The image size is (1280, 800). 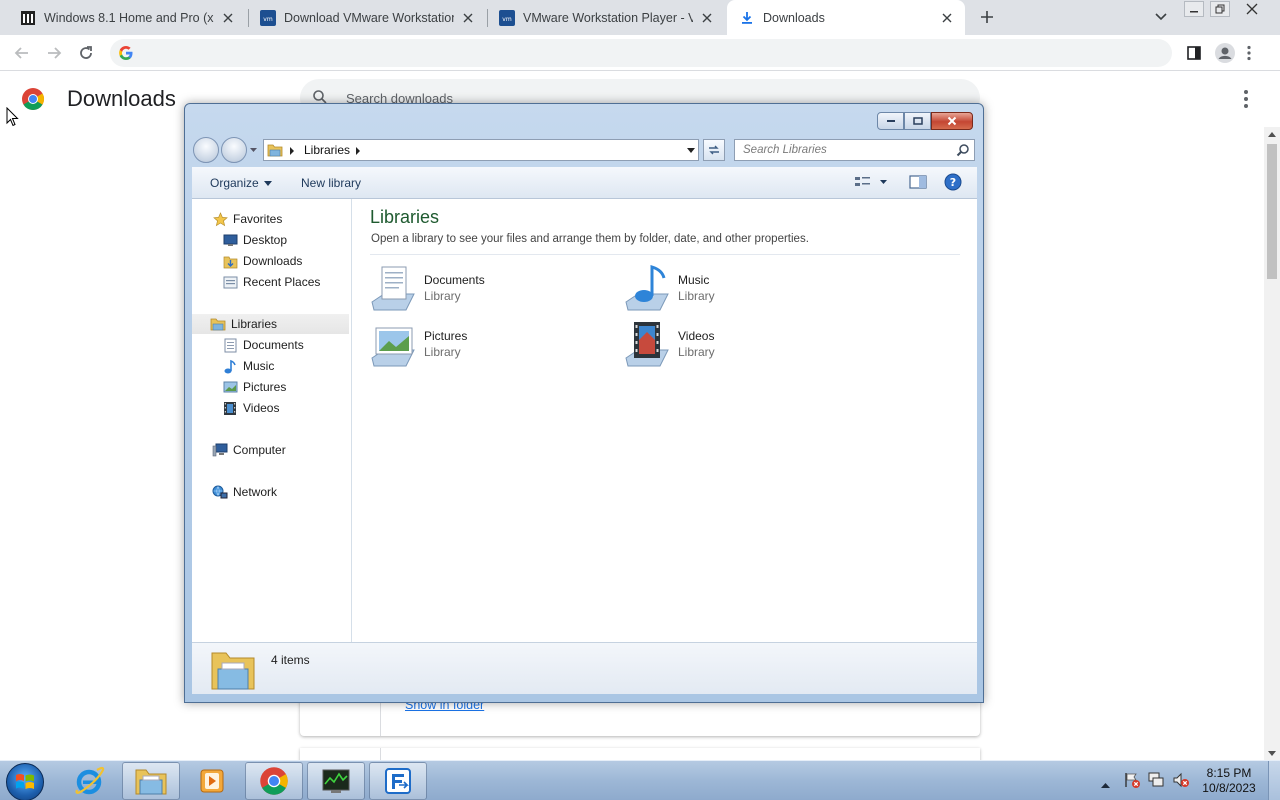 I want to click on restore-icon, so click(x=1220, y=9).